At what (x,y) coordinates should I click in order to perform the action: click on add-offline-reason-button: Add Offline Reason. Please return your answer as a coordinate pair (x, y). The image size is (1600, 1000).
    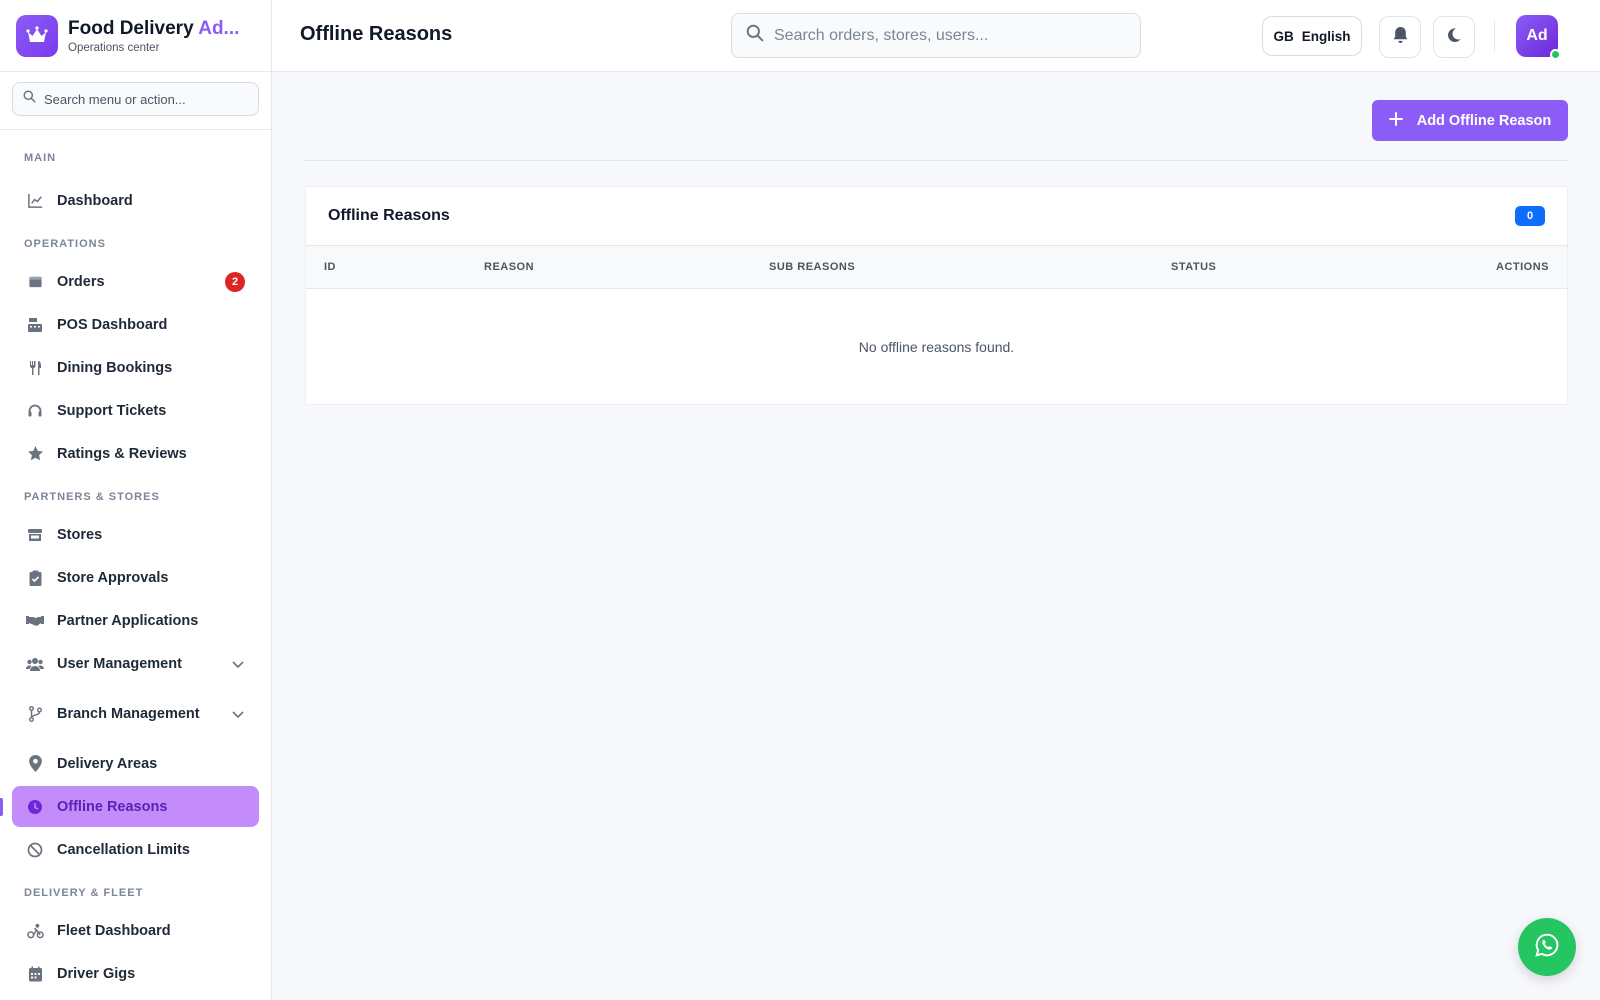
    Looking at the image, I should click on (1470, 120).